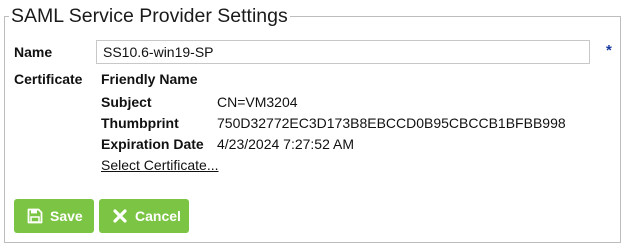 The height and width of the screenshot is (250, 624). Describe the element at coordinates (152, 144) in the screenshot. I see `expiration-date-label: Expiration Date` at that location.